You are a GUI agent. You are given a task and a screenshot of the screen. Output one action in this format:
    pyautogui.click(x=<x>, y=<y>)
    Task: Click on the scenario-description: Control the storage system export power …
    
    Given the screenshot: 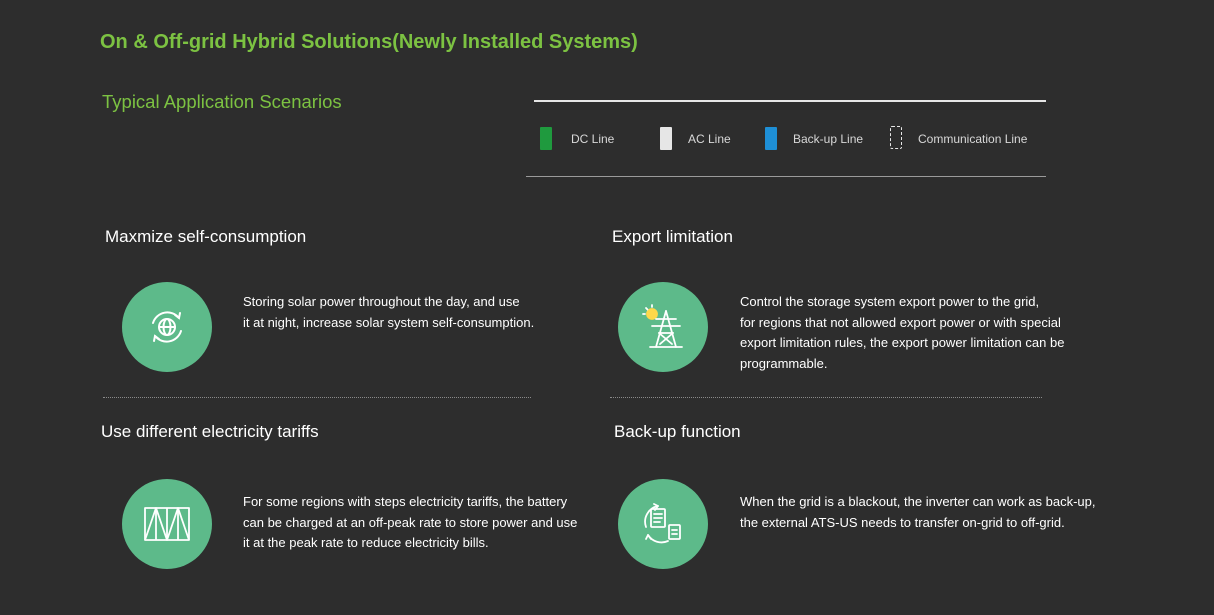 What is the action you would take?
    pyautogui.click(x=902, y=333)
    